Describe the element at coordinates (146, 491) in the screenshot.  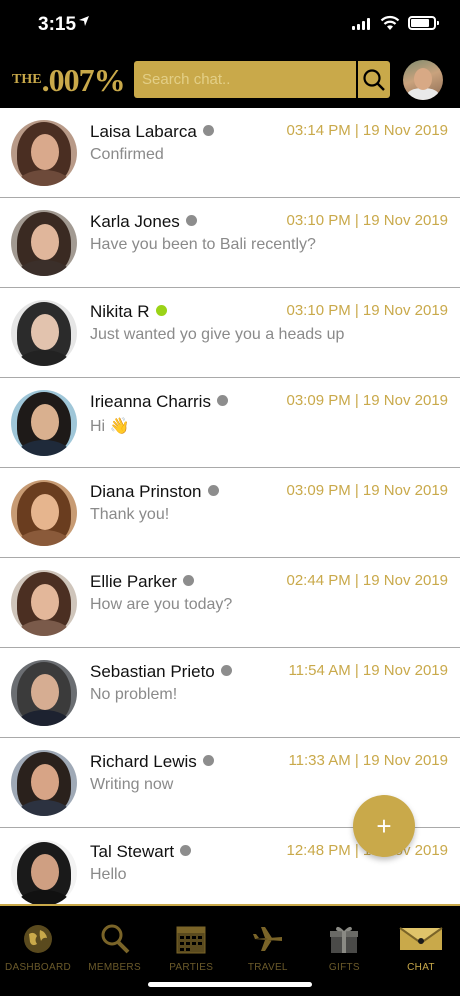
I see `contact-name: Diana Prinston` at that location.